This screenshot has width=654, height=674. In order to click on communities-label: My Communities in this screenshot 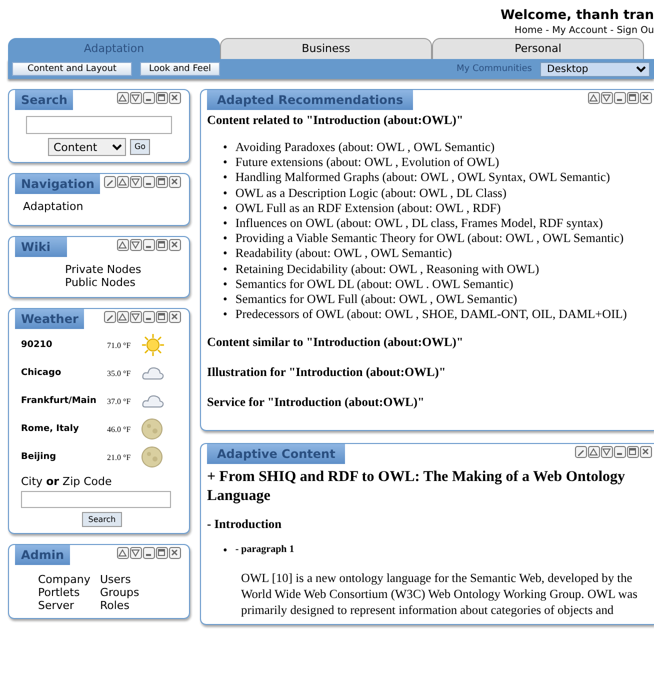, I will do `click(494, 69)`.